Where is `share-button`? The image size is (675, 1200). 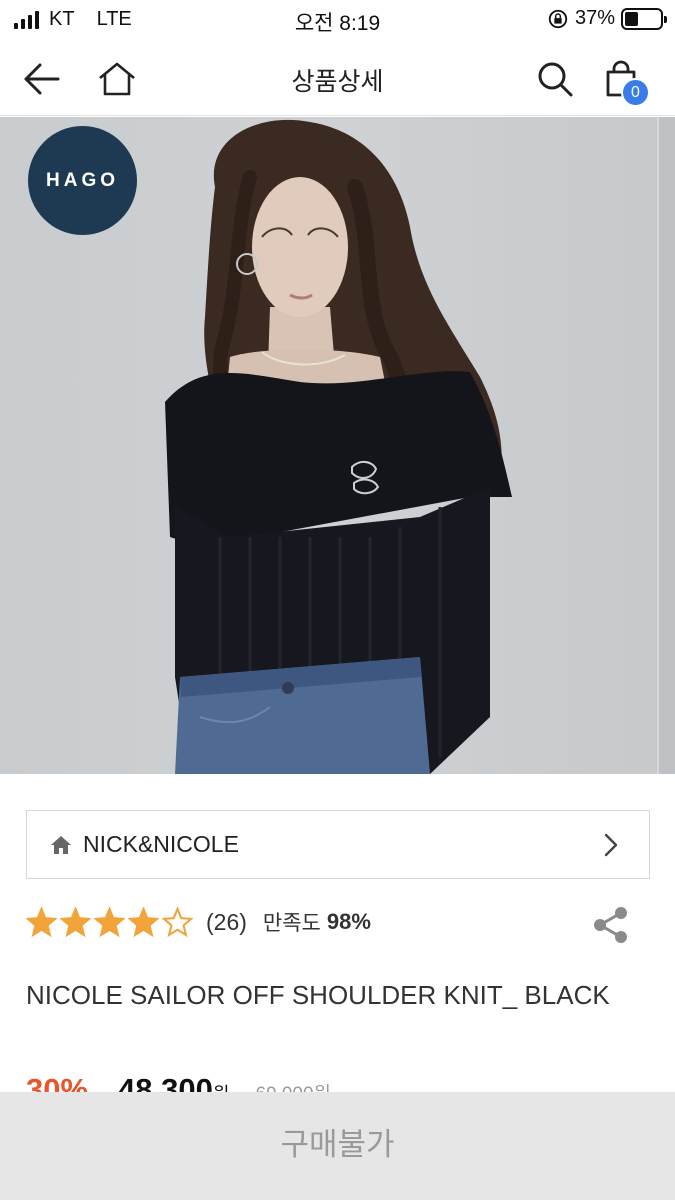 share-button is located at coordinates (611, 925).